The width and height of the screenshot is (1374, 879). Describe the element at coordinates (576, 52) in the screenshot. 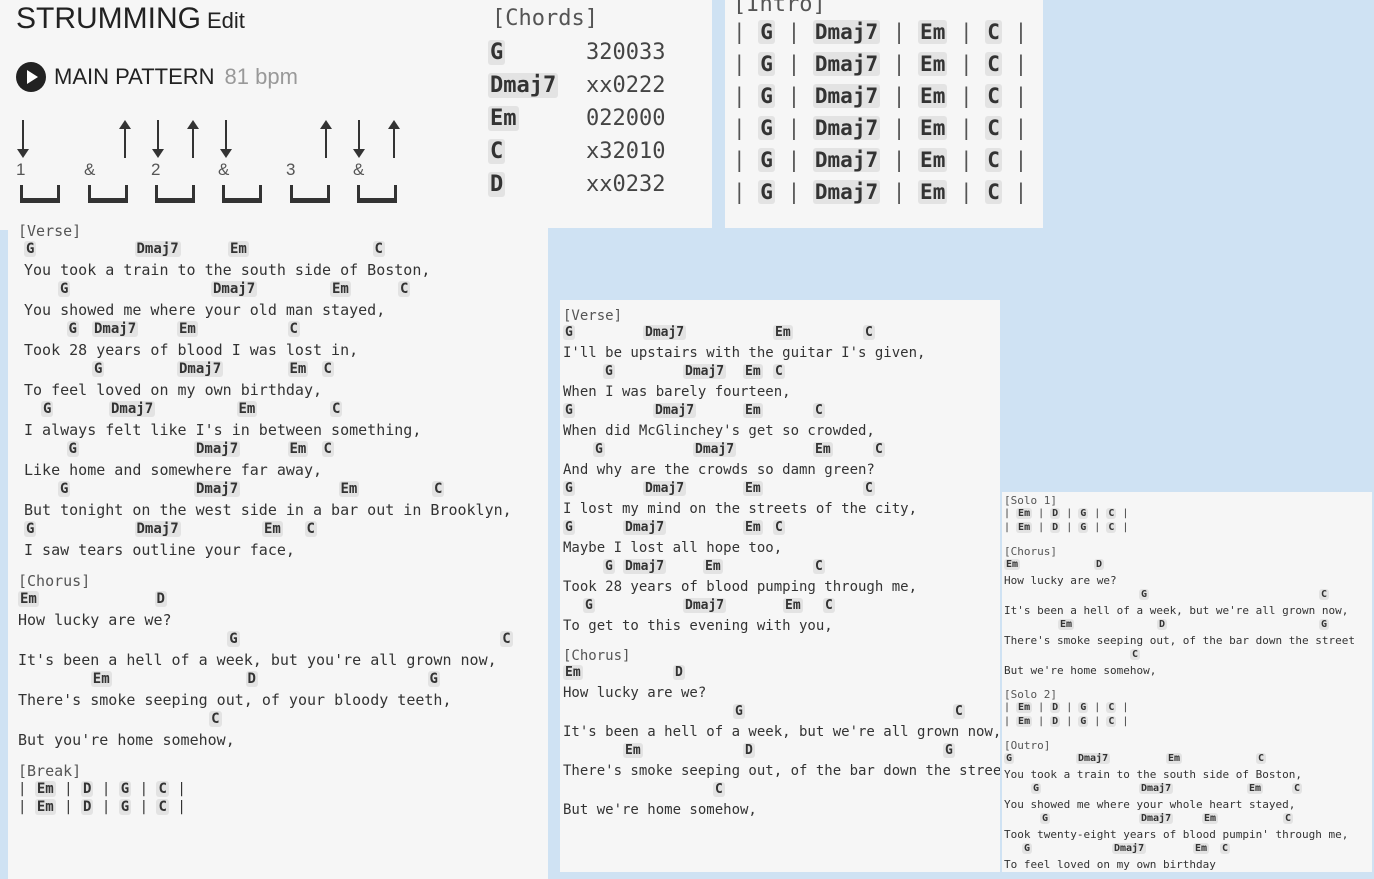

I see `chord-row: G 320033` at that location.